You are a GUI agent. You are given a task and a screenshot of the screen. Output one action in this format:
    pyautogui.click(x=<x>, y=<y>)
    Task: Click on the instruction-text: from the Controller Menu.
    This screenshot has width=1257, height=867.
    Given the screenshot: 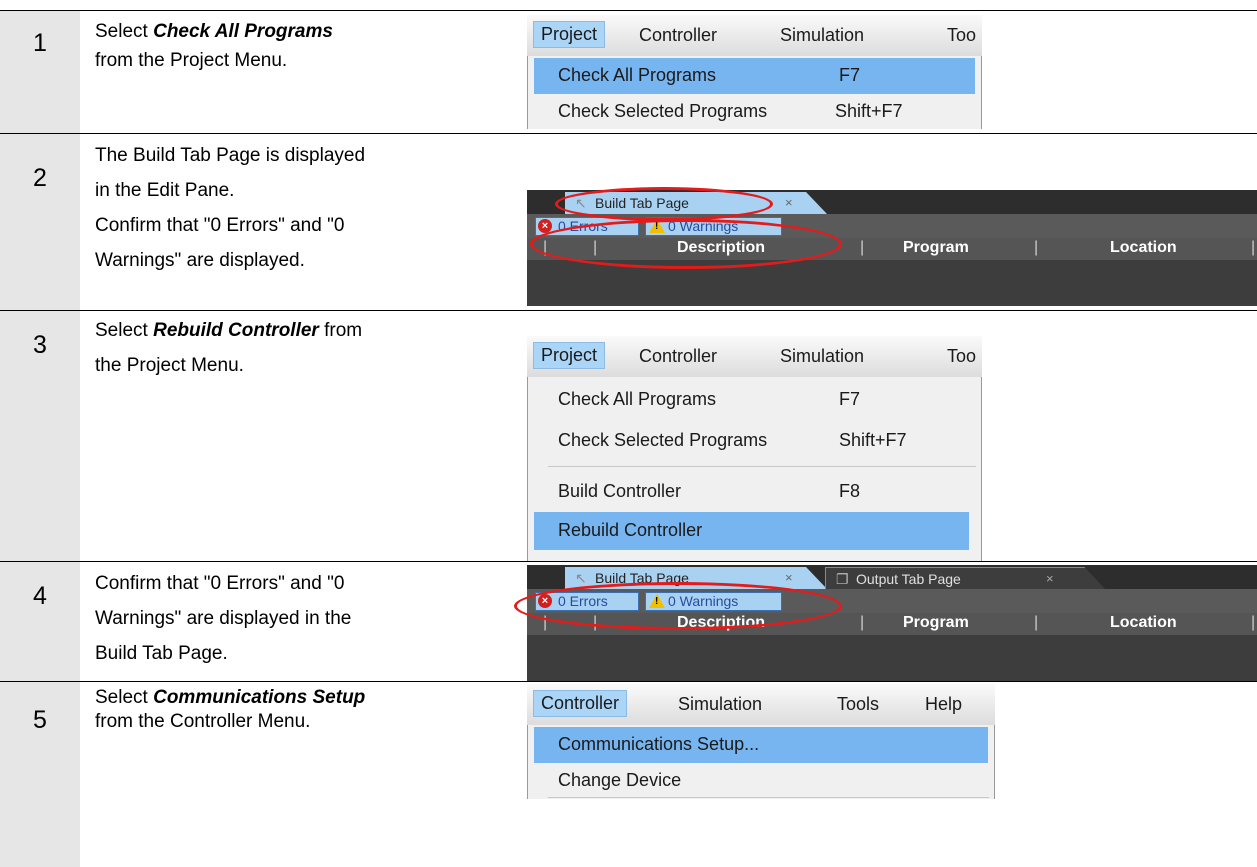 What is the action you would take?
    pyautogui.click(x=203, y=721)
    